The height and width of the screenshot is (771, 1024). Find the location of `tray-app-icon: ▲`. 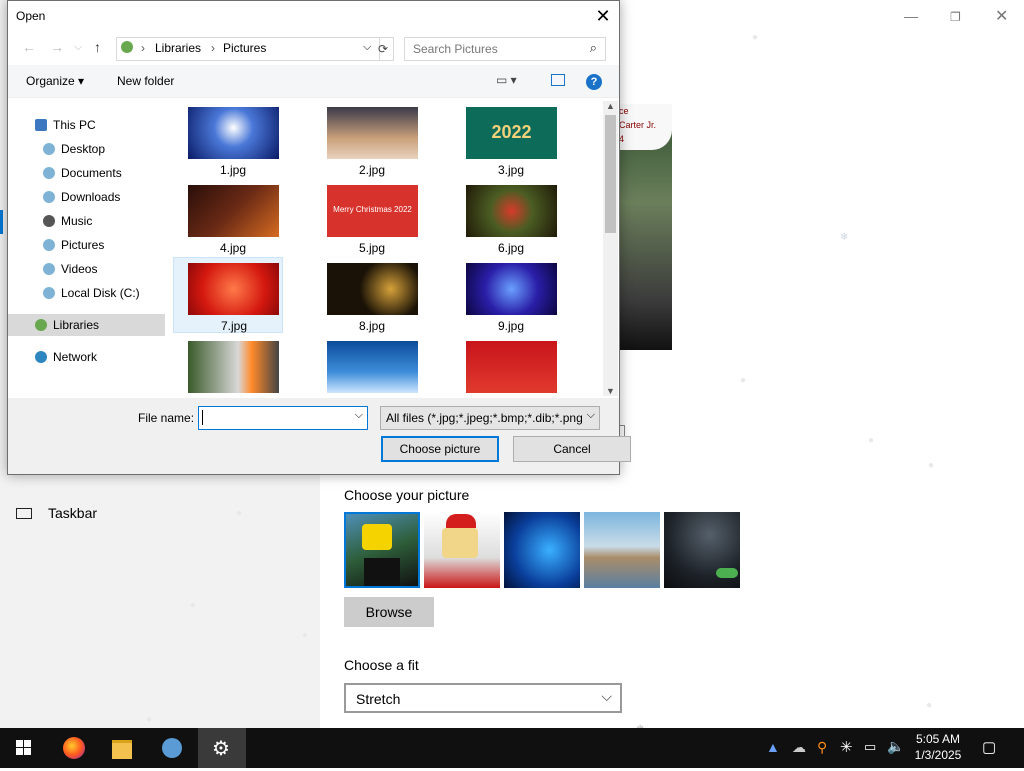

tray-app-icon: ▲ is located at coordinates (773, 747).